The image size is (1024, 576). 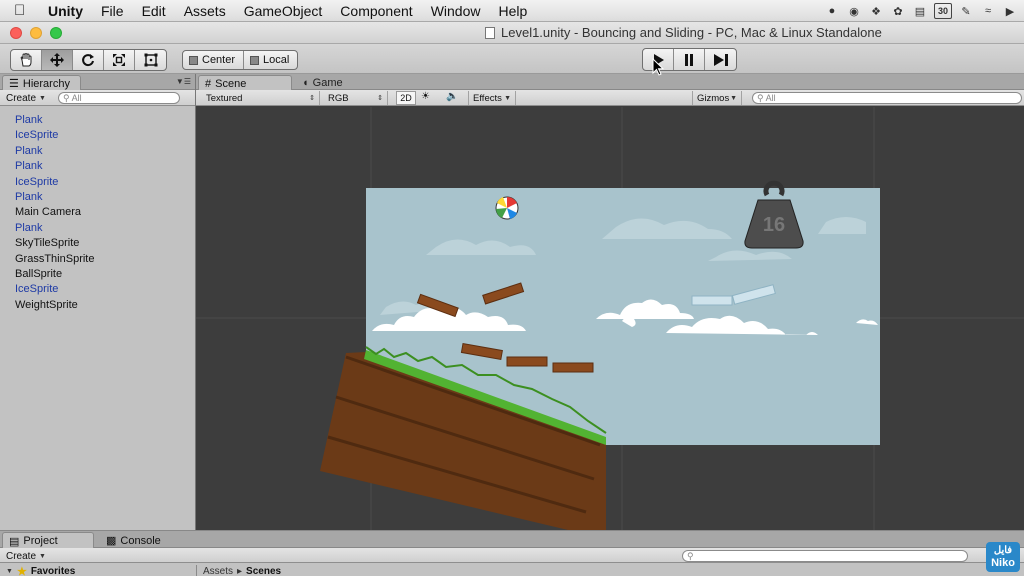 What do you see at coordinates (854, 11) in the screenshot?
I see `chrome-icon: ◉` at bounding box center [854, 11].